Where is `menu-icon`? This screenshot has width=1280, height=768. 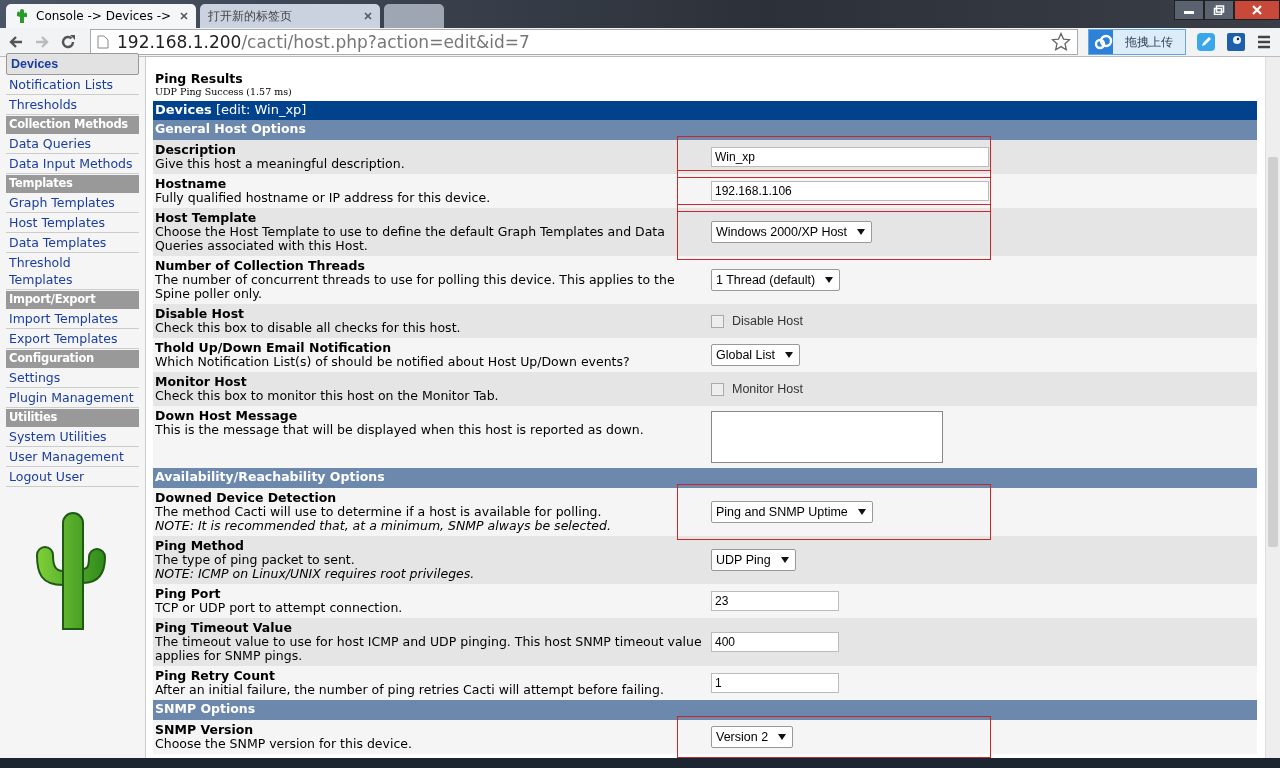
menu-icon is located at coordinates (1264, 42).